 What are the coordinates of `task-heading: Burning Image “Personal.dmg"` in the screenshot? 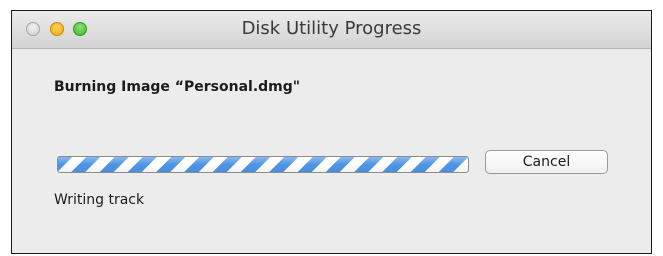 It's located at (177, 87).